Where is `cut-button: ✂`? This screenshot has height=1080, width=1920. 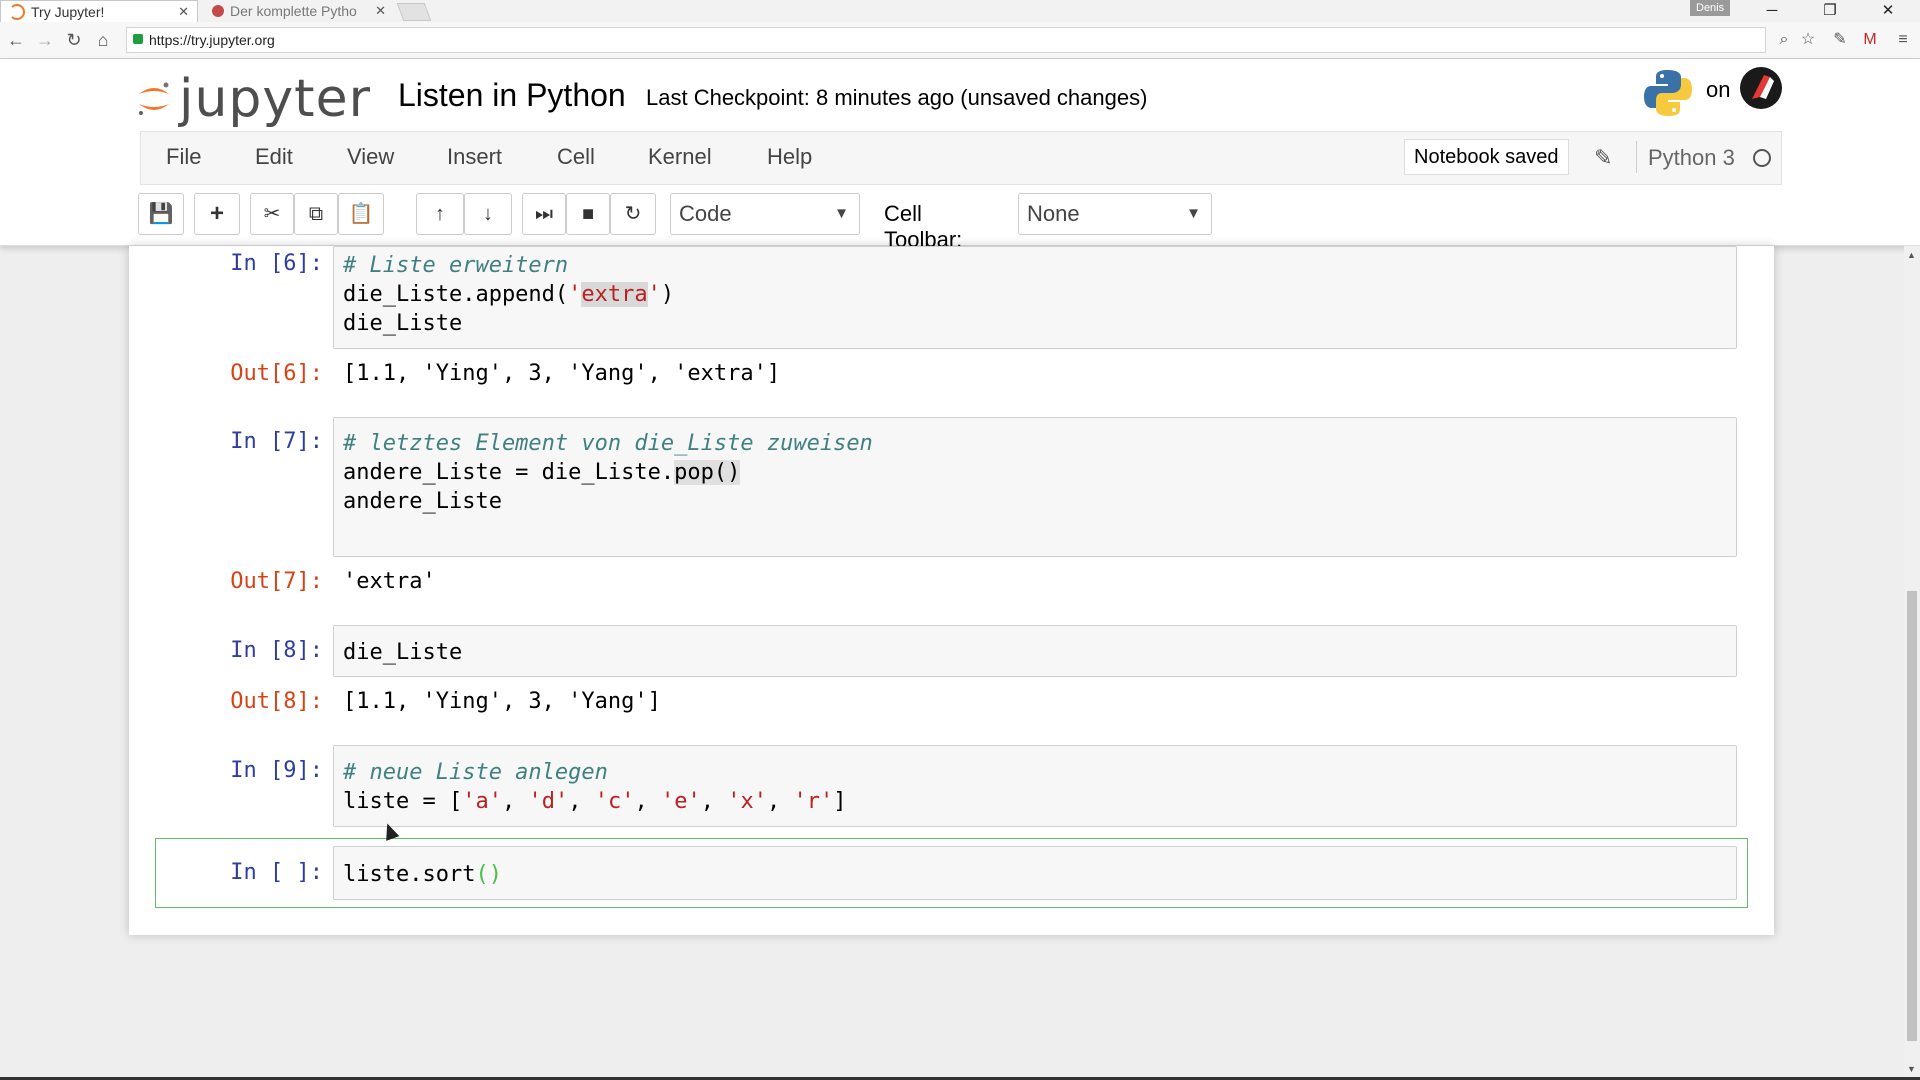
cut-button: ✂ is located at coordinates (272, 214).